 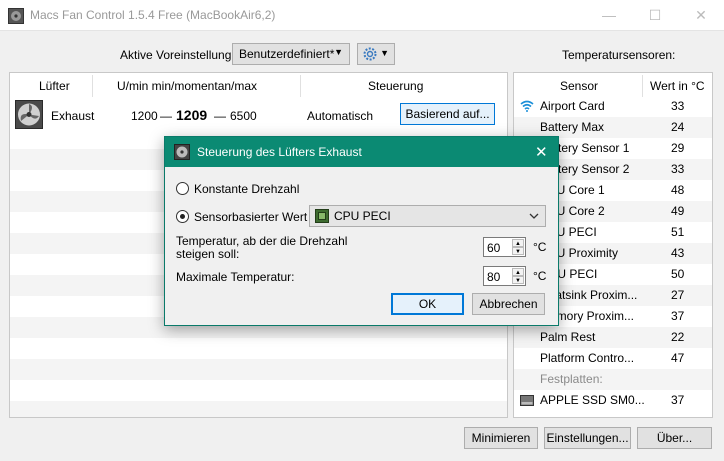 I want to click on settings-menu-button: ▼, so click(x=376, y=54).